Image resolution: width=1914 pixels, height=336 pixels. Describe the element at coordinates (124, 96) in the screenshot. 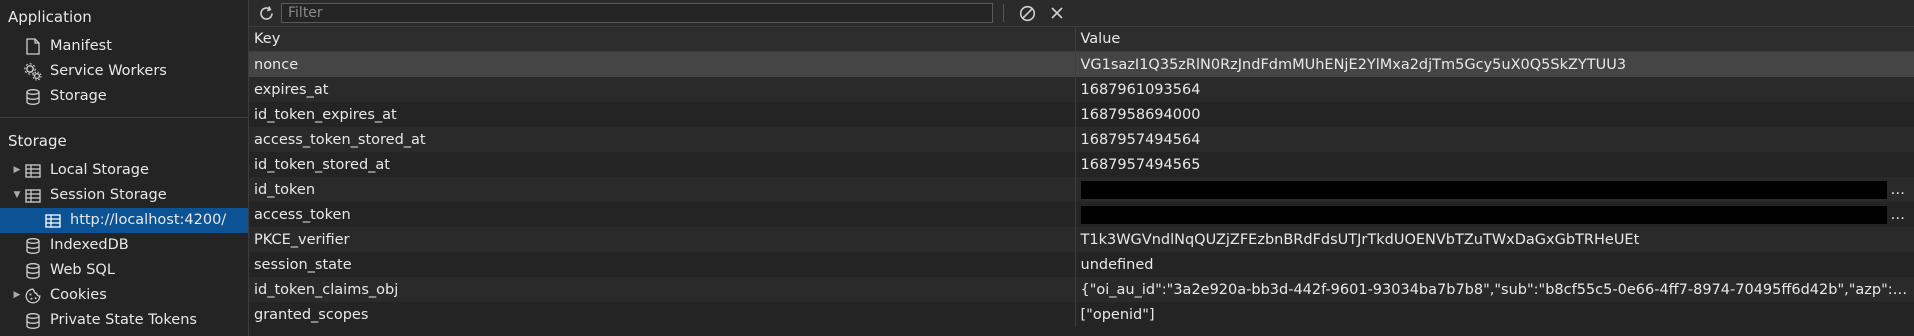

I see `sidebar-item-storage-overview: Storage` at that location.